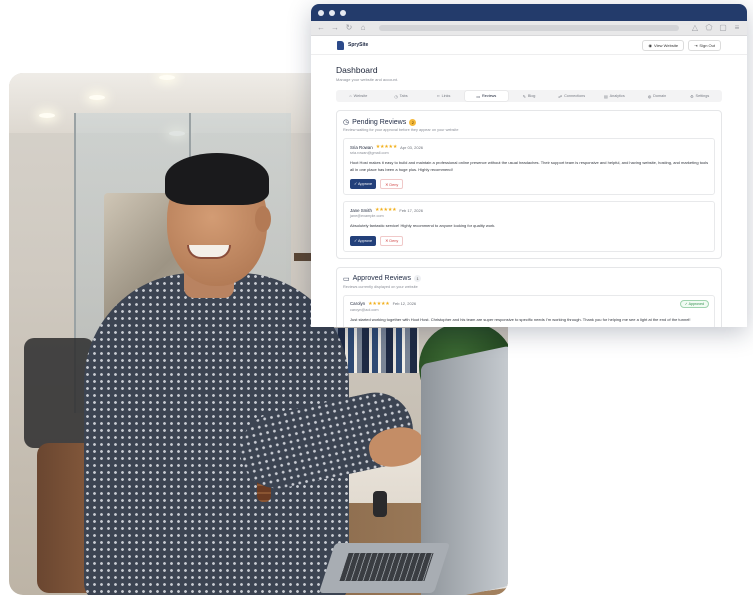 The image size is (753, 598). I want to click on tab-label: Reviews, so click(489, 96).